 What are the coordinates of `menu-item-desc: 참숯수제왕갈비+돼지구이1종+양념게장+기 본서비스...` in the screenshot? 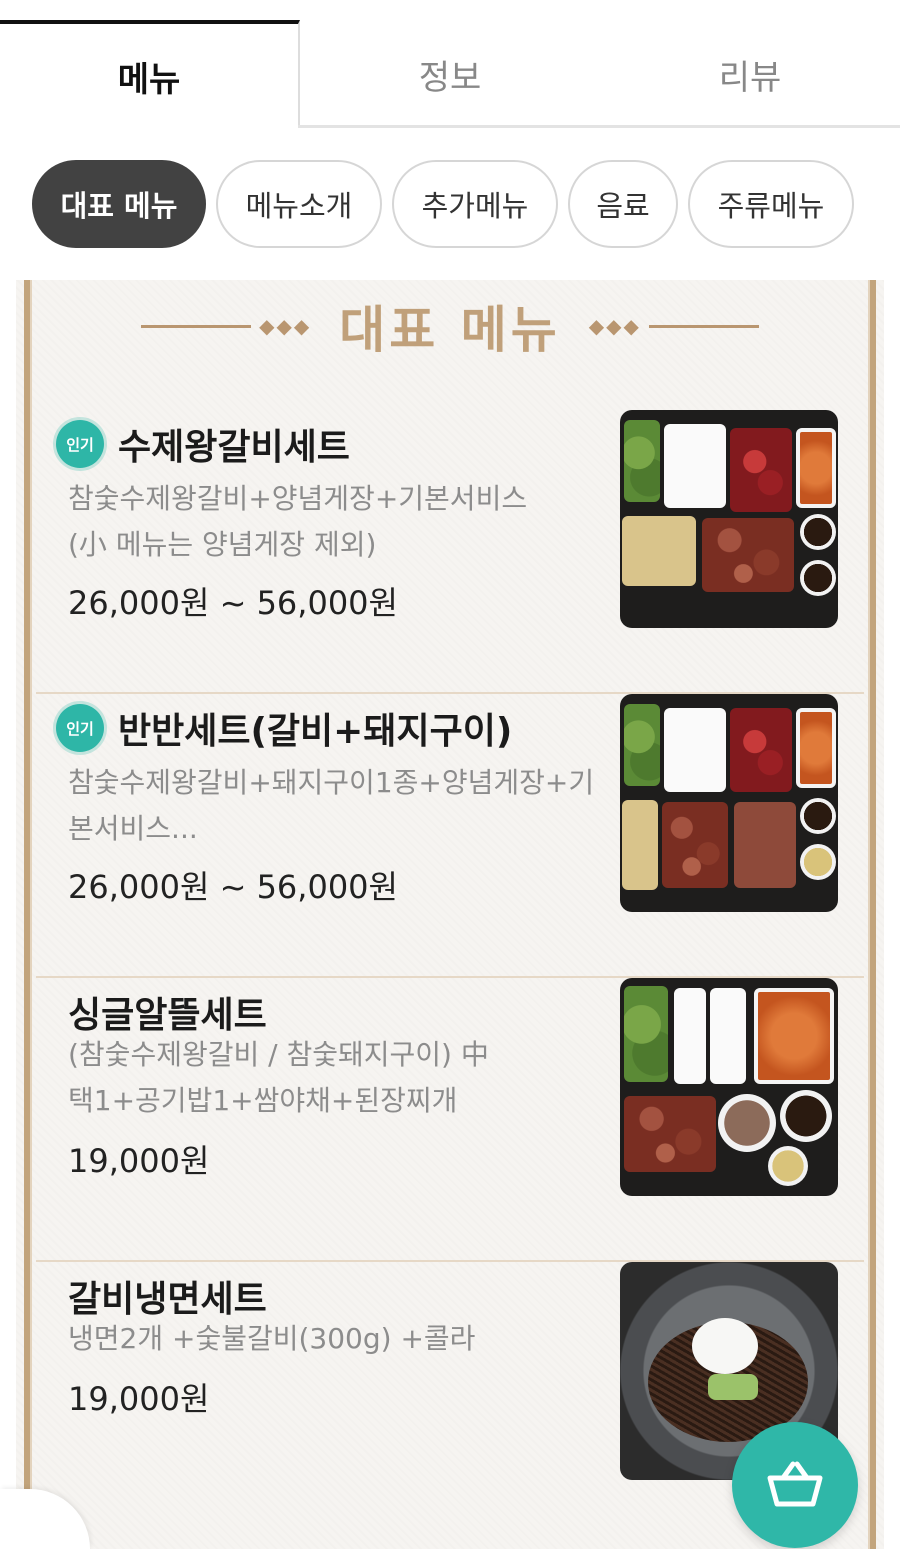 It's located at (358, 806).